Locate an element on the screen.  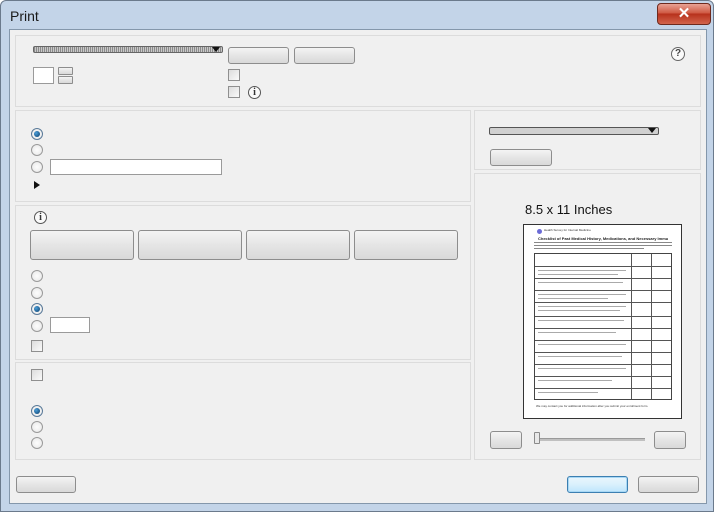
document-table is located at coordinates (603, 326).